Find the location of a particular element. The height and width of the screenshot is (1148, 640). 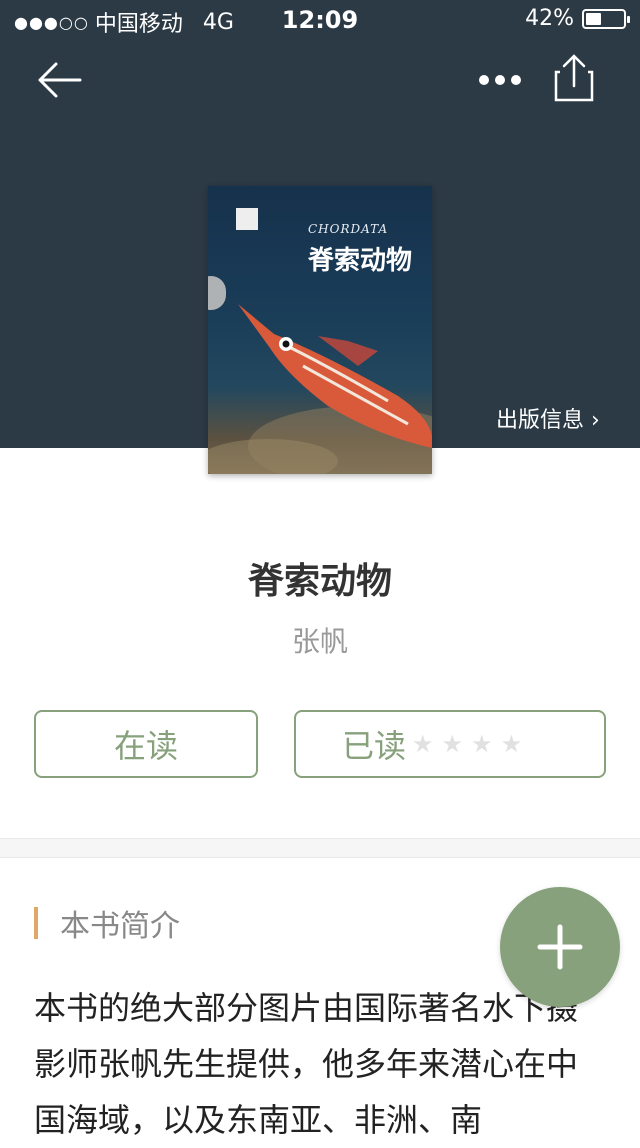

book-cover: CHORDATA 脊索动物 is located at coordinates (320, 330).